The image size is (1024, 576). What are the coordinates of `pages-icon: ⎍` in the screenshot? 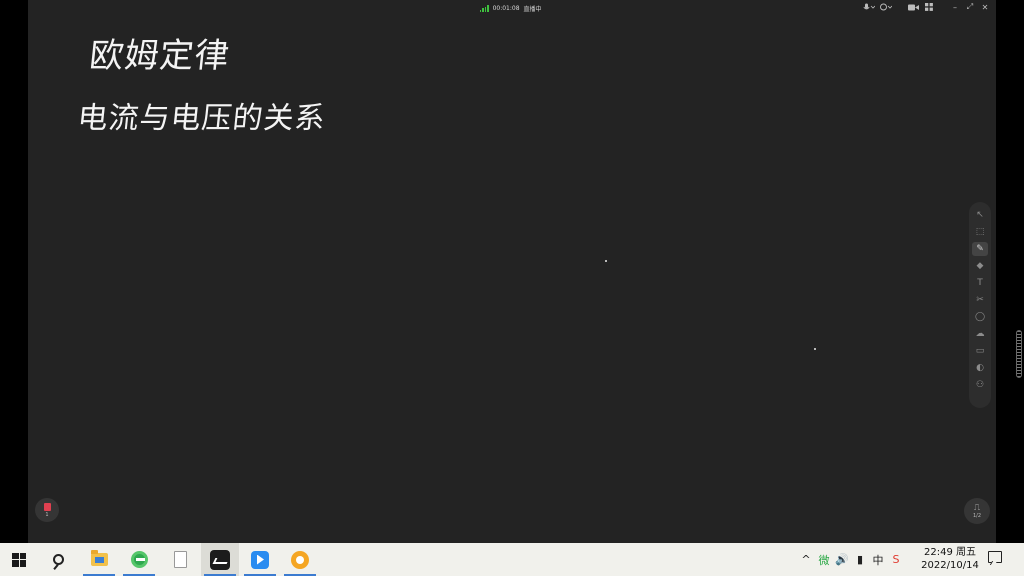 It's located at (977, 507).